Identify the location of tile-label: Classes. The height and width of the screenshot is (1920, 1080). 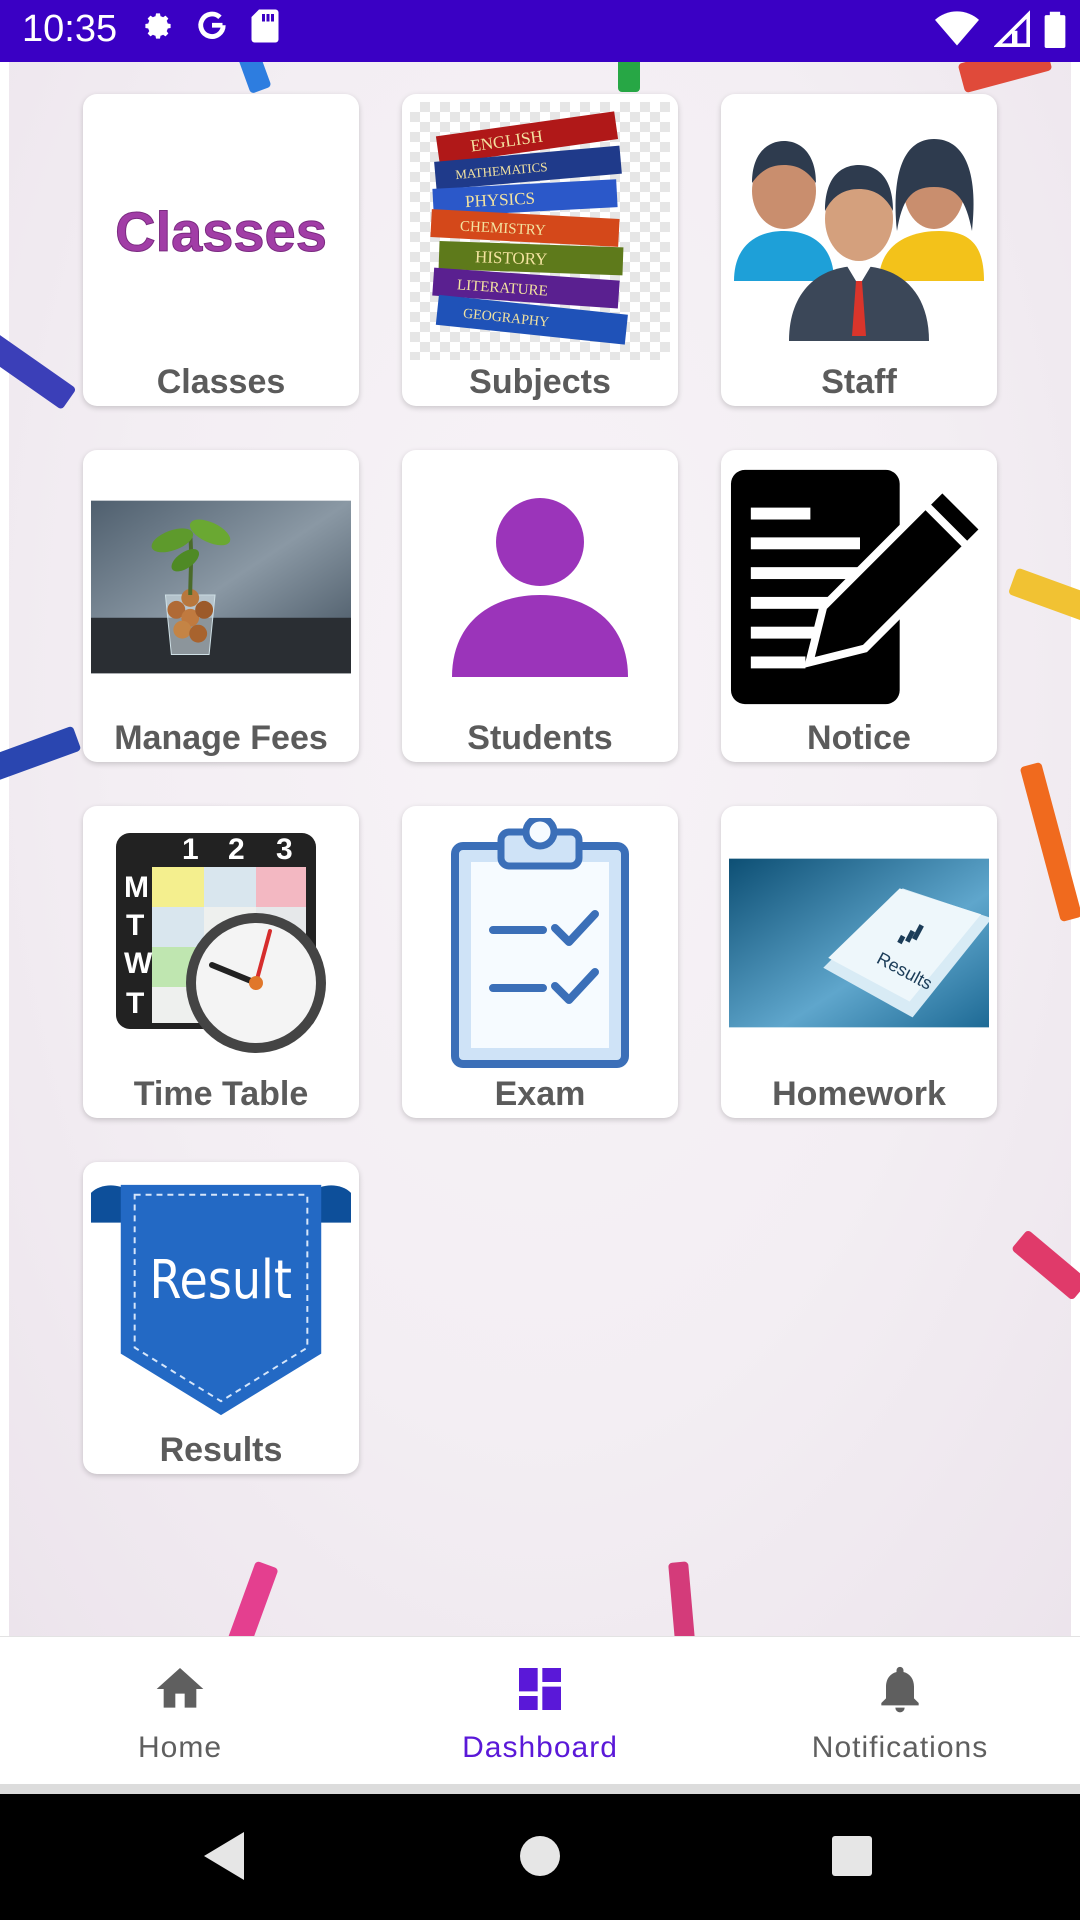
(221, 382).